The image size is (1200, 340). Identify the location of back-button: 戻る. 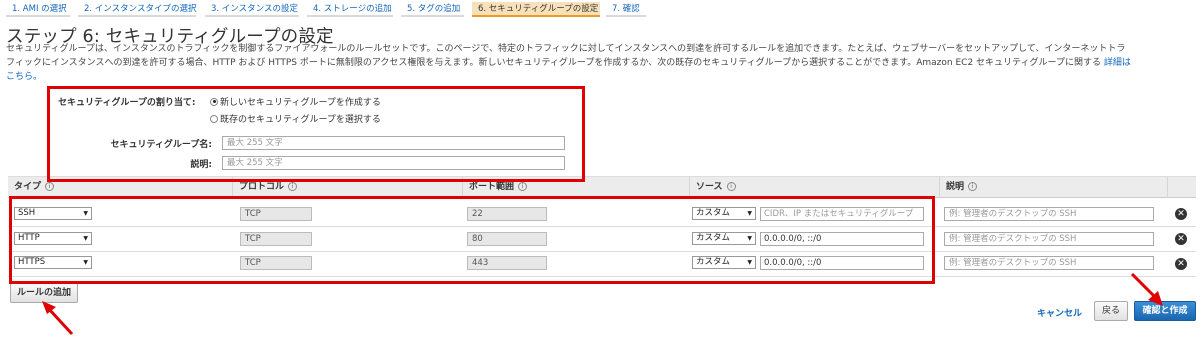
(1111, 311).